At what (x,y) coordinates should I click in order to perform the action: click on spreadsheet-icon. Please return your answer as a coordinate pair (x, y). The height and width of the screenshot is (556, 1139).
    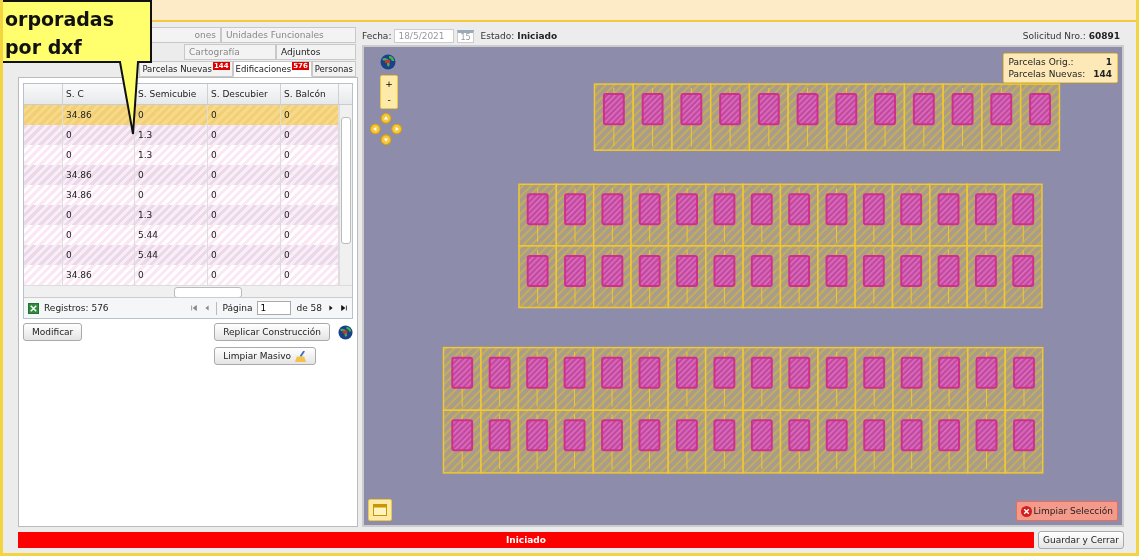
    Looking at the image, I should click on (33, 308).